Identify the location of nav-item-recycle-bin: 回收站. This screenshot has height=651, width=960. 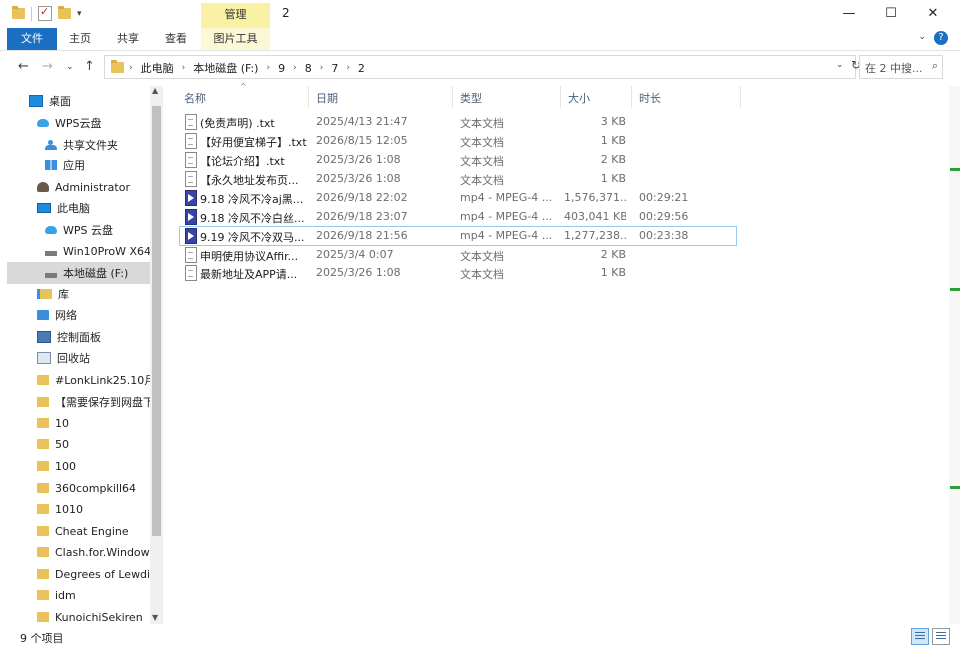
(78, 358).